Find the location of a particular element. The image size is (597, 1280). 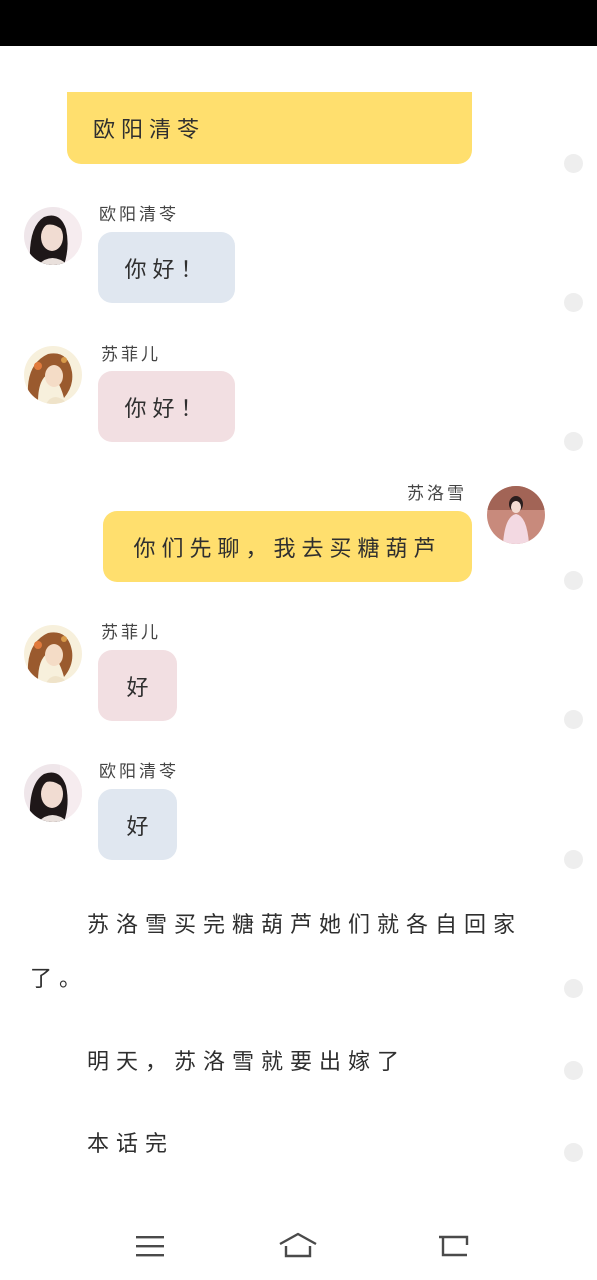

back-icon is located at coordinates (454, 1246).